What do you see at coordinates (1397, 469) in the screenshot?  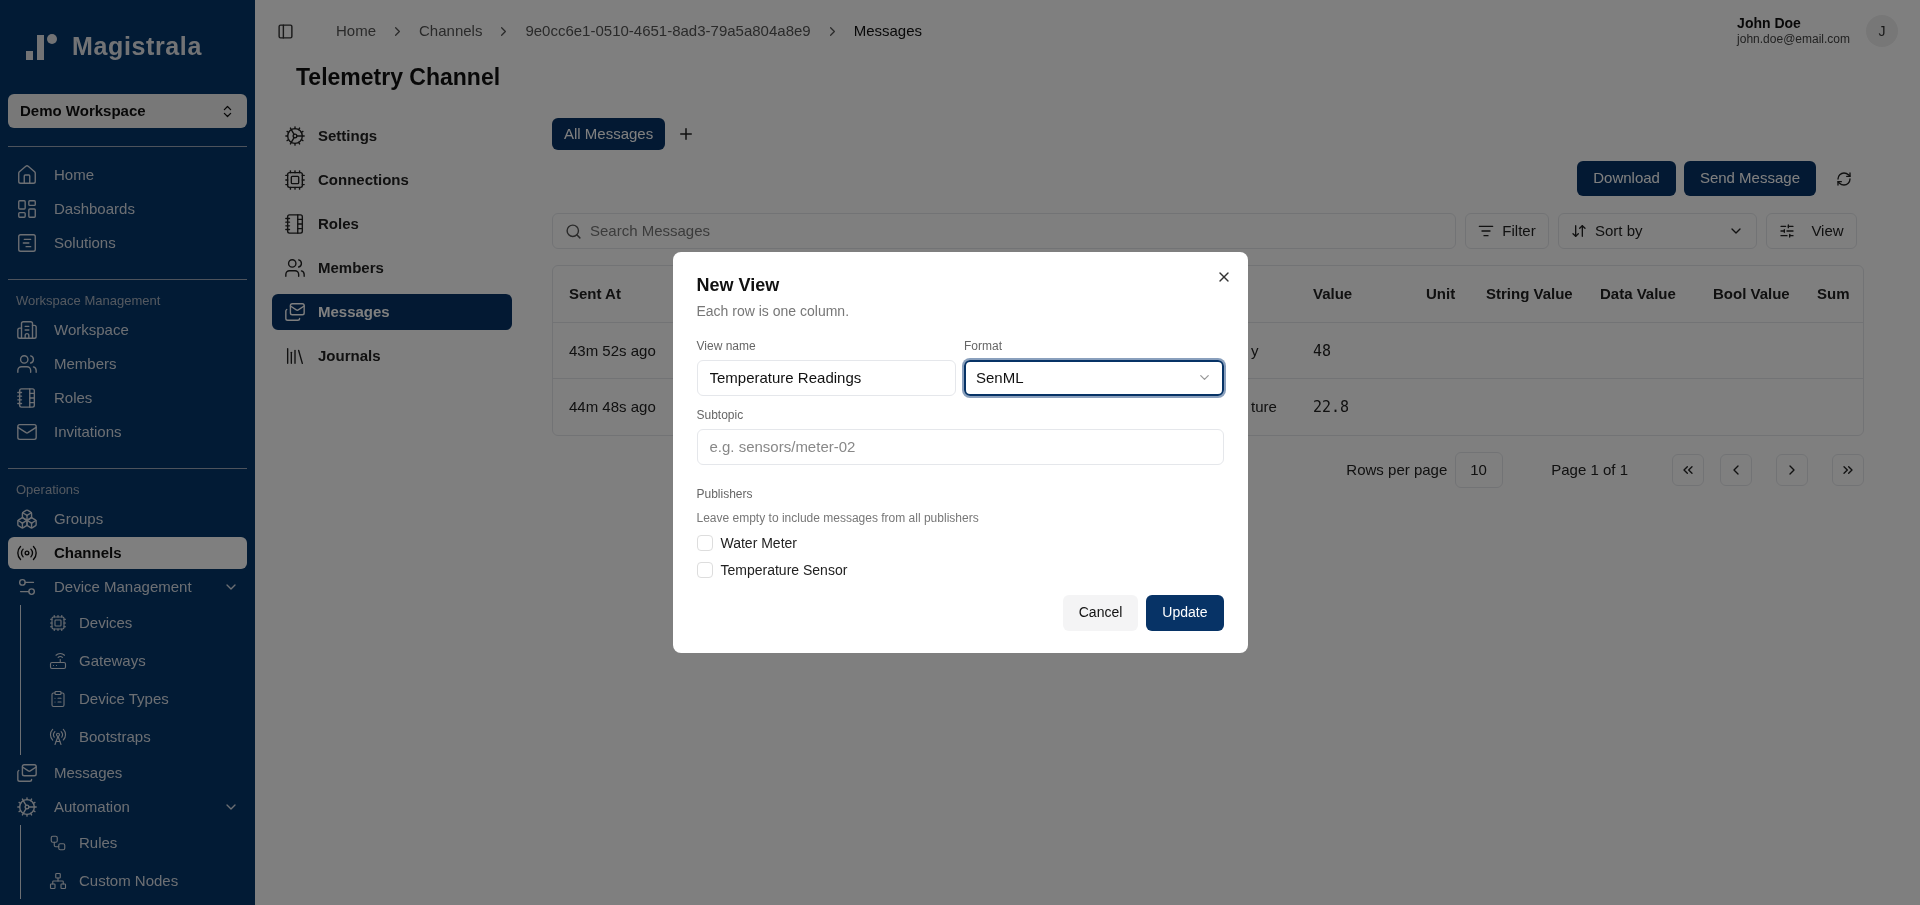 I see `rows-per-page-label: Rows per page` at bounding box center [1397, 469].